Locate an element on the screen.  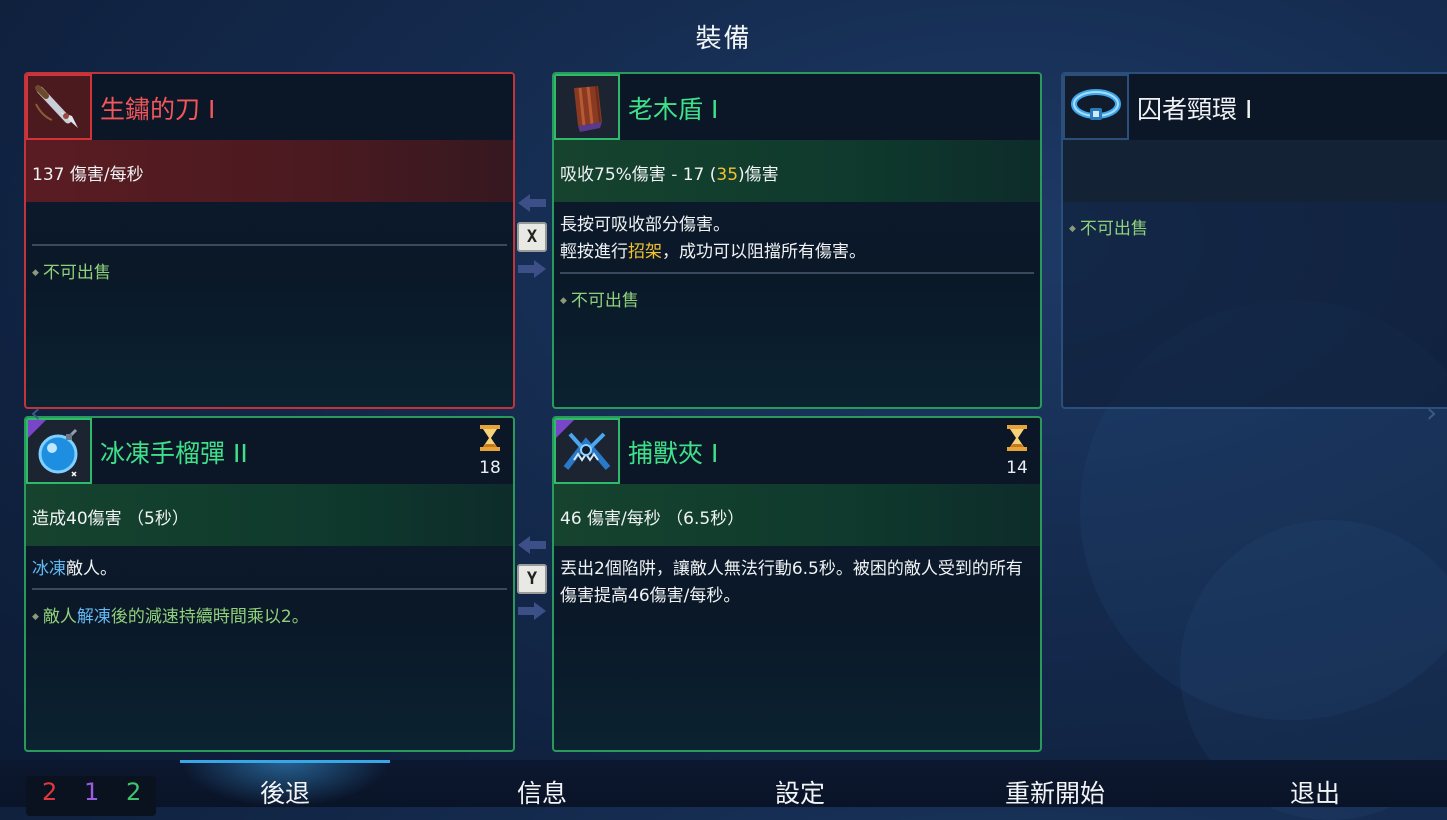
survival-counter: 2 is located at coordinates (134, 792).